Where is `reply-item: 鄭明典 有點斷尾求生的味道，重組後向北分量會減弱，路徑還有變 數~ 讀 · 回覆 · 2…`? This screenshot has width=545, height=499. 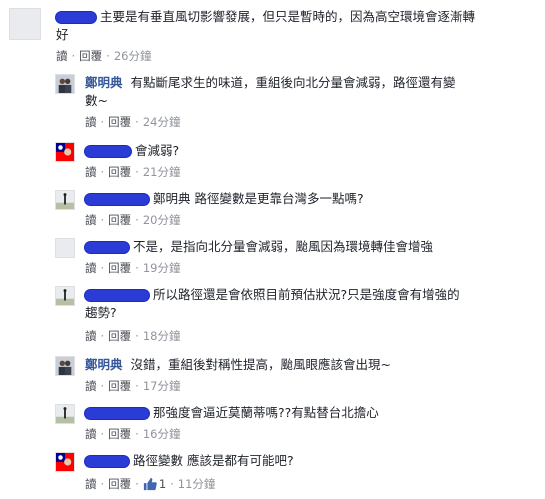 reply-item: 鄭明典 有點斷尾求生的味道，重組後向北分量會減弱，路徑還有變 數~ 讀 · 回覆 · 2… is located at coordinates (272, 100).